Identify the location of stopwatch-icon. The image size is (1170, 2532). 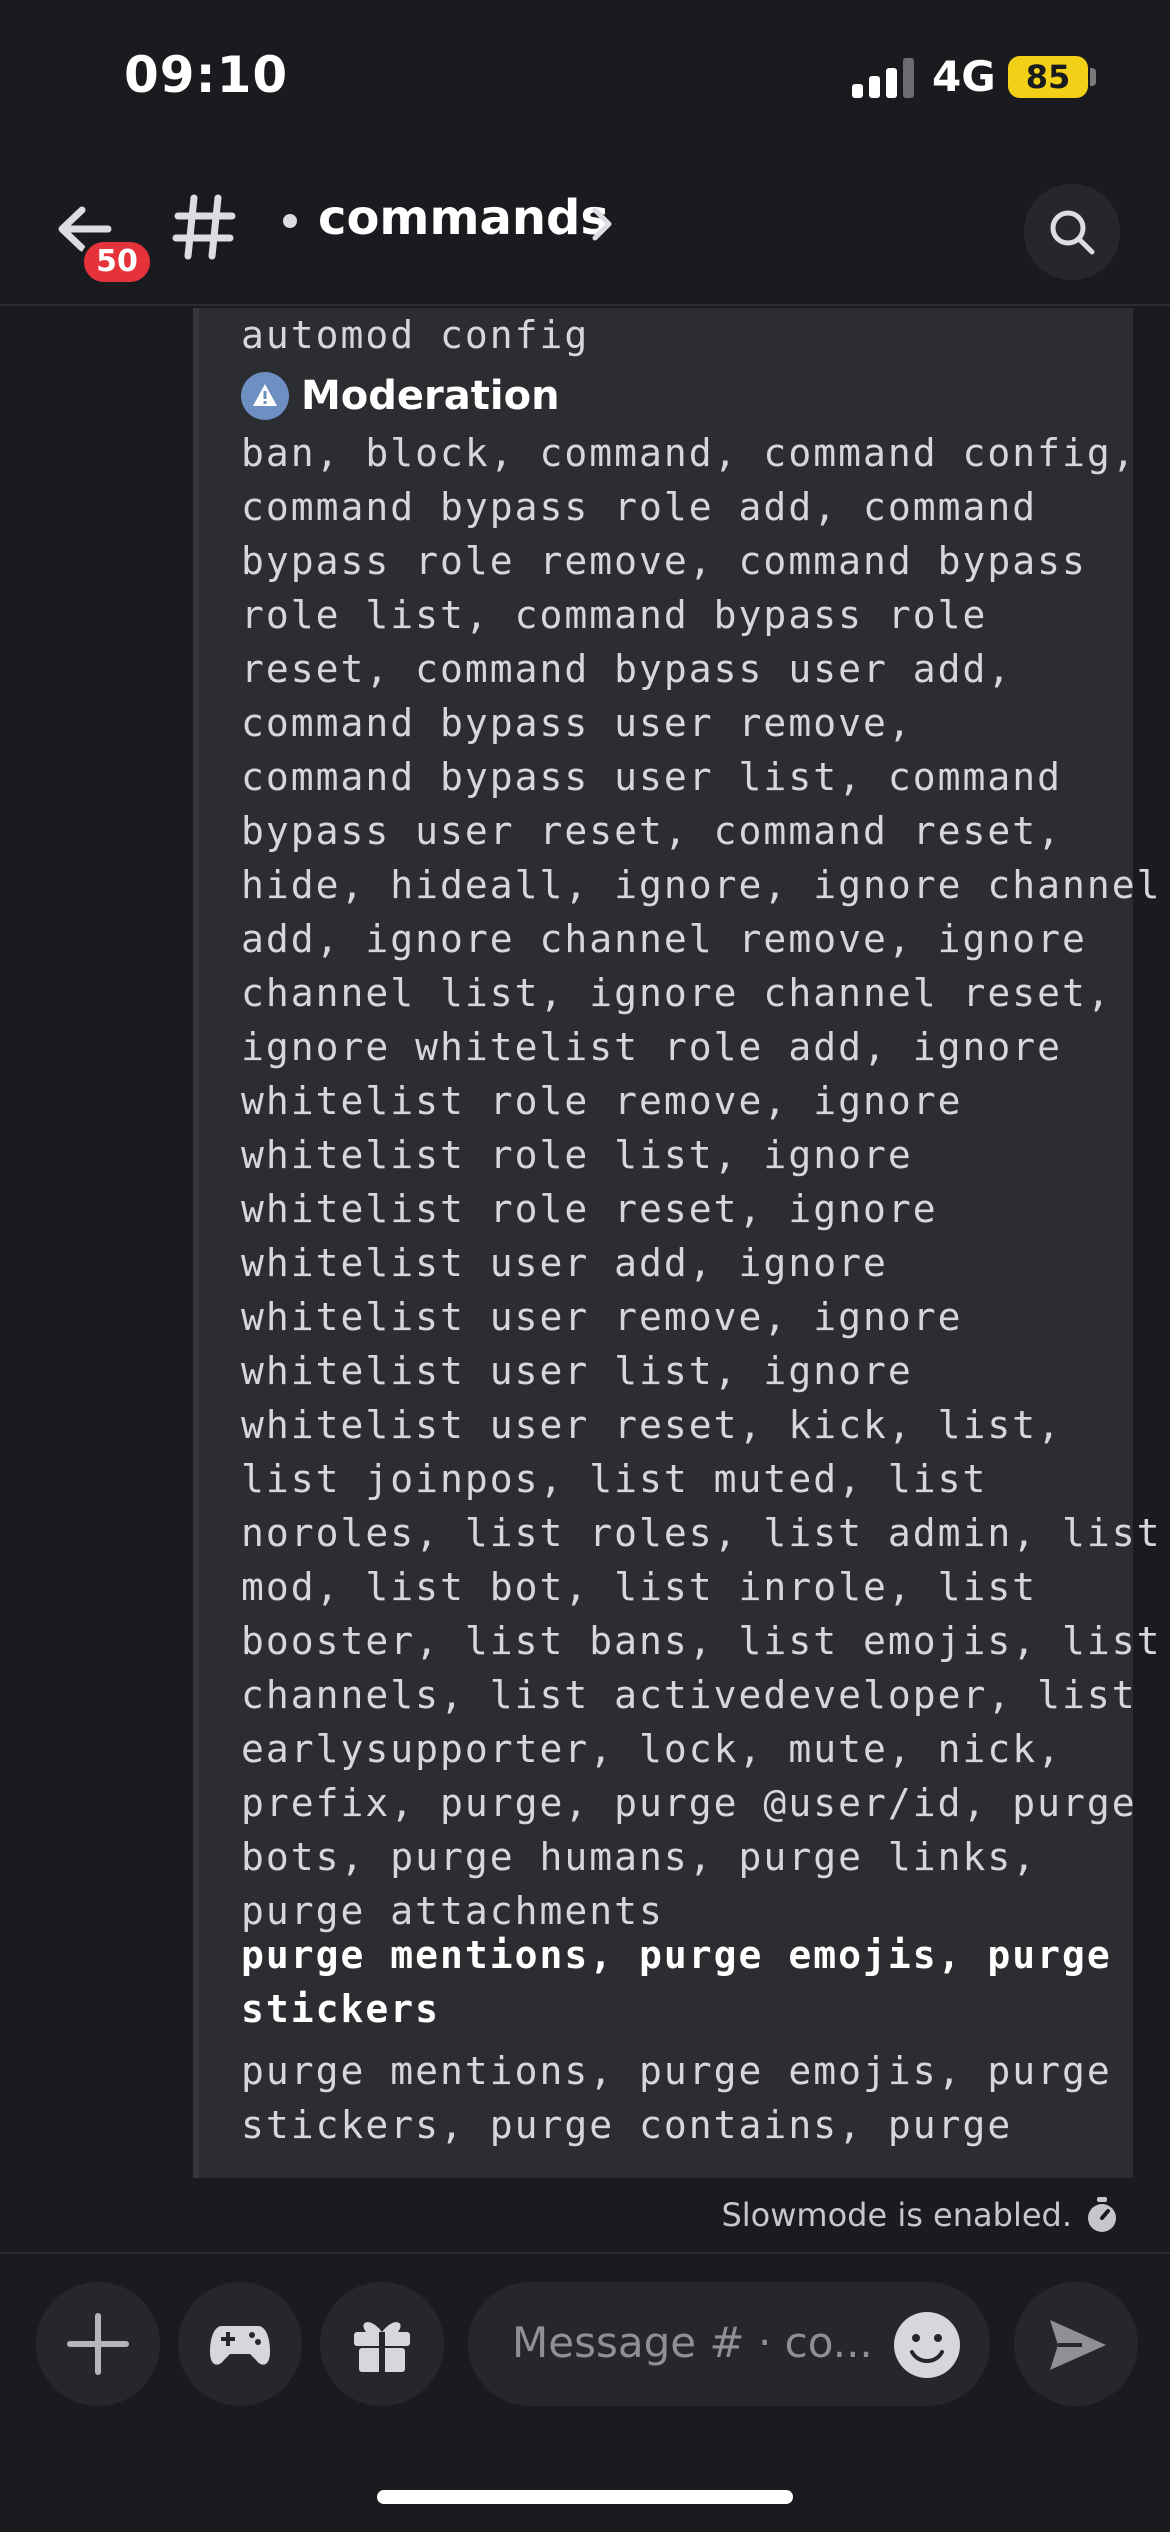
(1102, 2214).